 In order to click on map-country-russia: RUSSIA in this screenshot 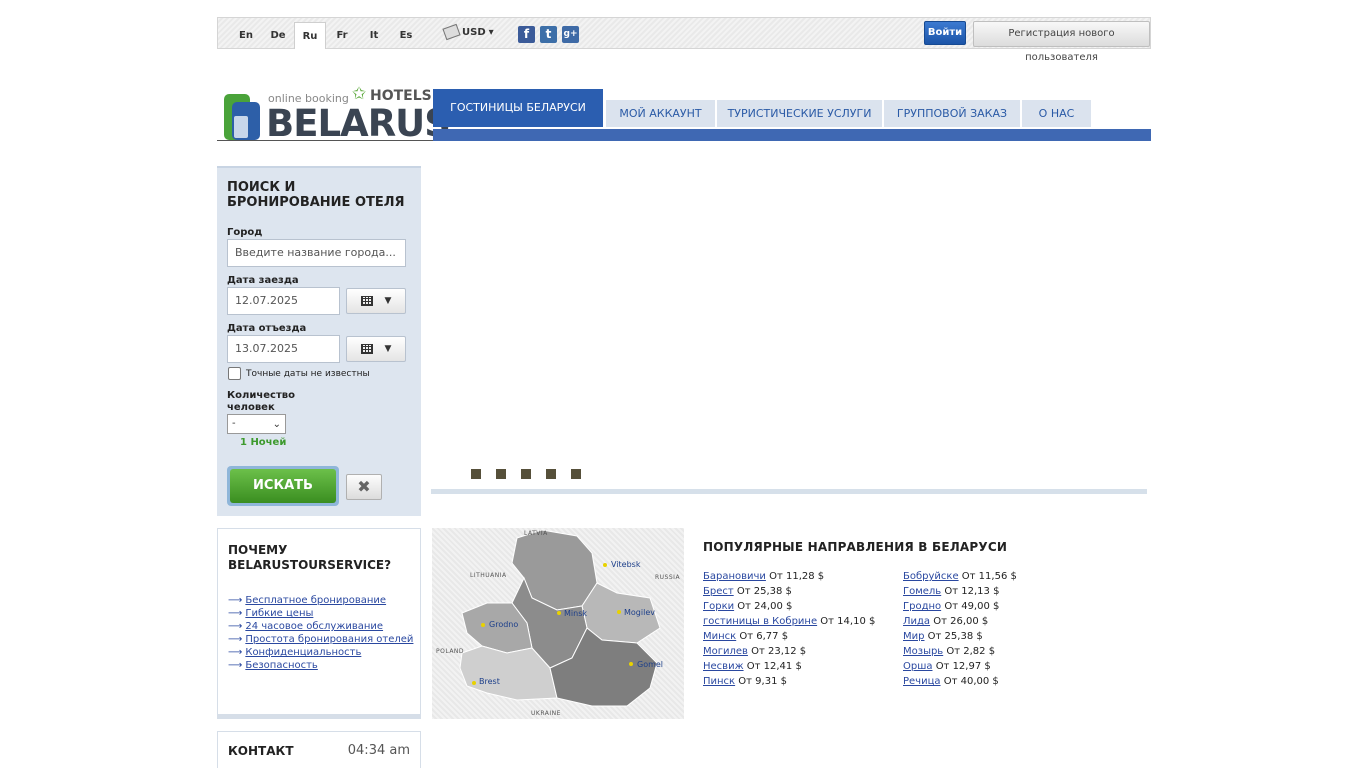, I will do `click(668, 577)`.